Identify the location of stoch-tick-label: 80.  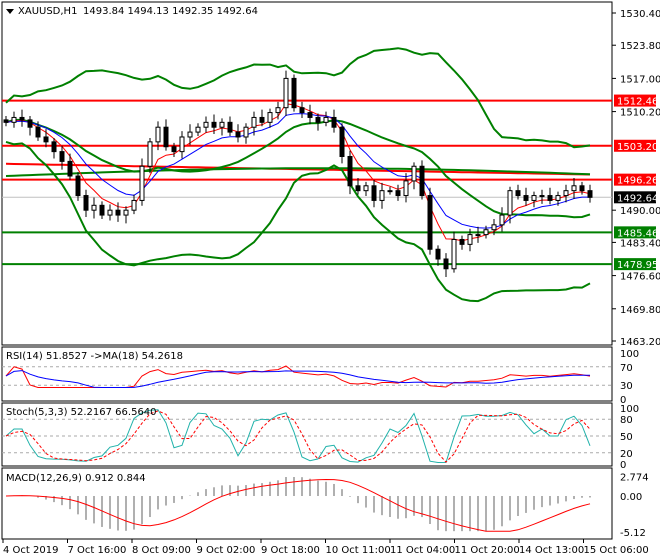
(626, 420).